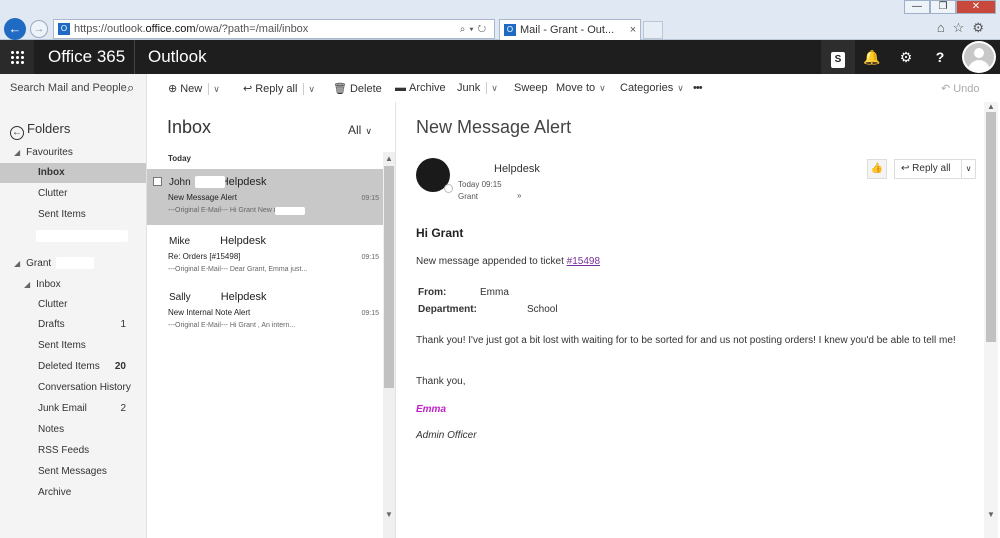  What do you see at coordinates (73, 493) in the screenshot?
I see `folder-item: Archive` at bounding box center [73, 493].